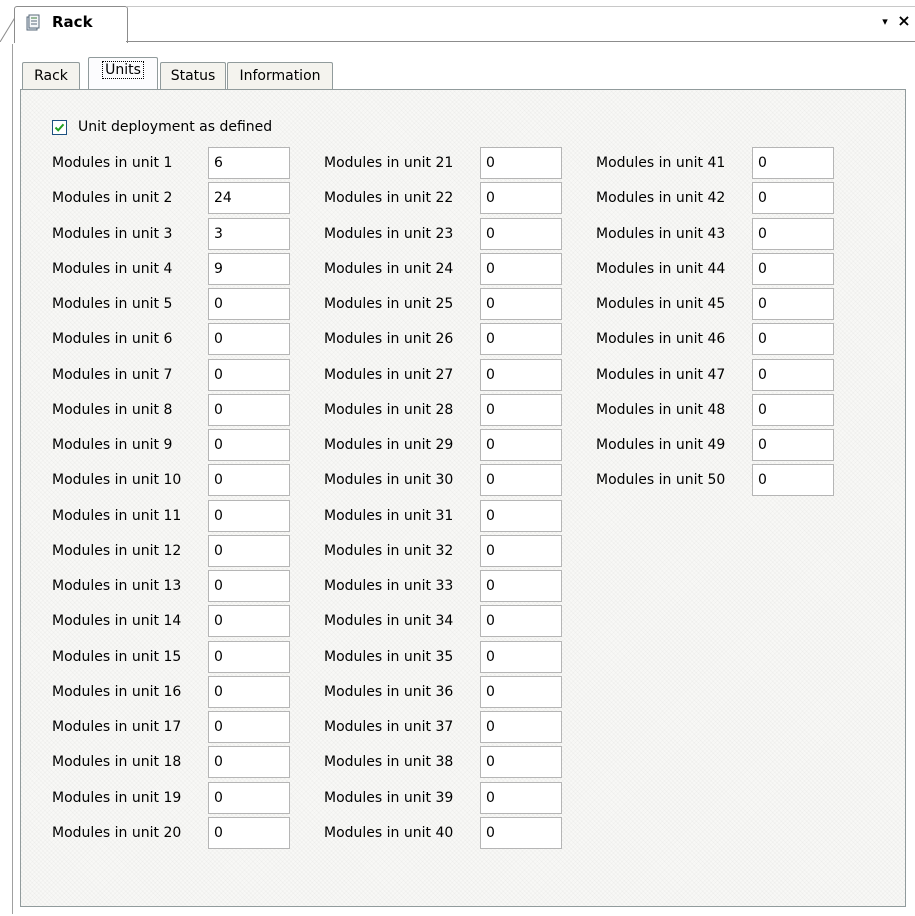  What do you see at coordinates (793, 375) in the screenshot?
I see `modules-in-unit-47-input` at bounding box center [793, 375].